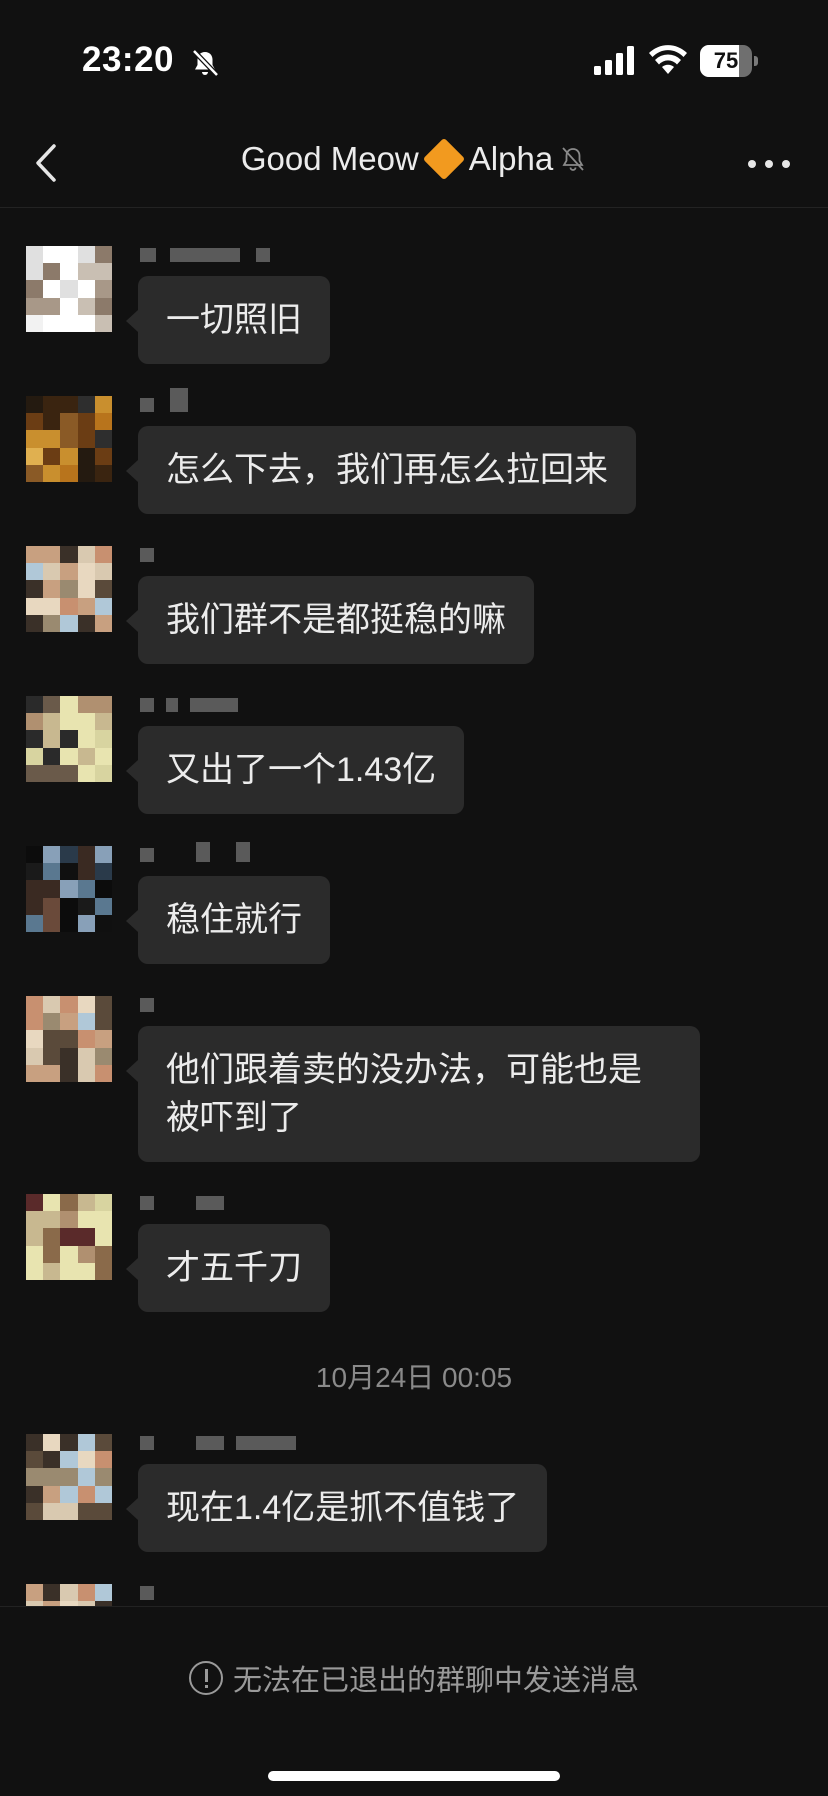 The height and width of the screenshot is (1796, 828). Describe the element at coordinates (414, 1377) in the screenshot. I see `time-divider: 10月24日 00:05` at that location.